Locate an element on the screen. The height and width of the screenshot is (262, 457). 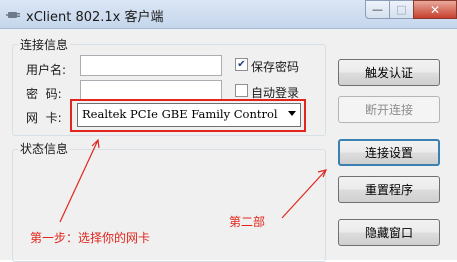
step-one-annotation: 第一步：选择你的网卡 is located at coordinates (90, 238).